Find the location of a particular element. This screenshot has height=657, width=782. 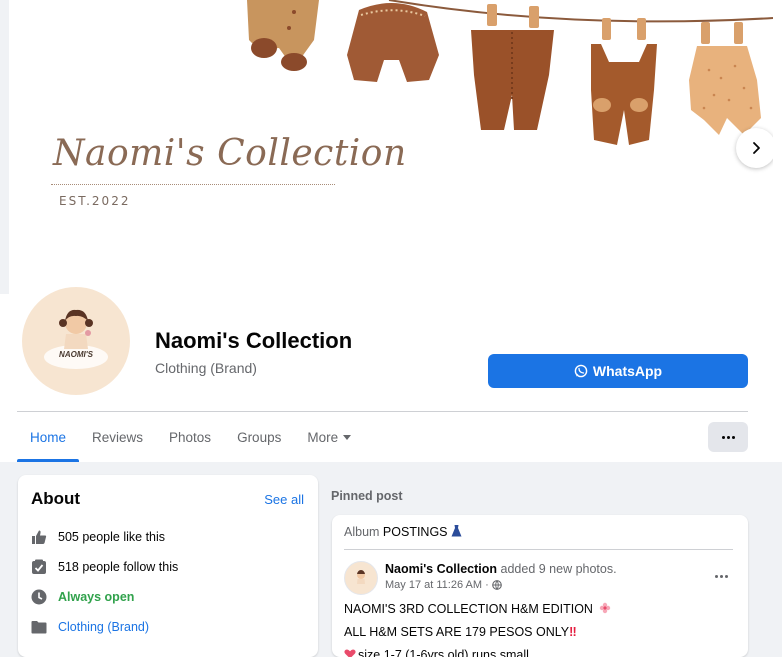

tab-reviews: Reviews is located at coordinates (117, 437).